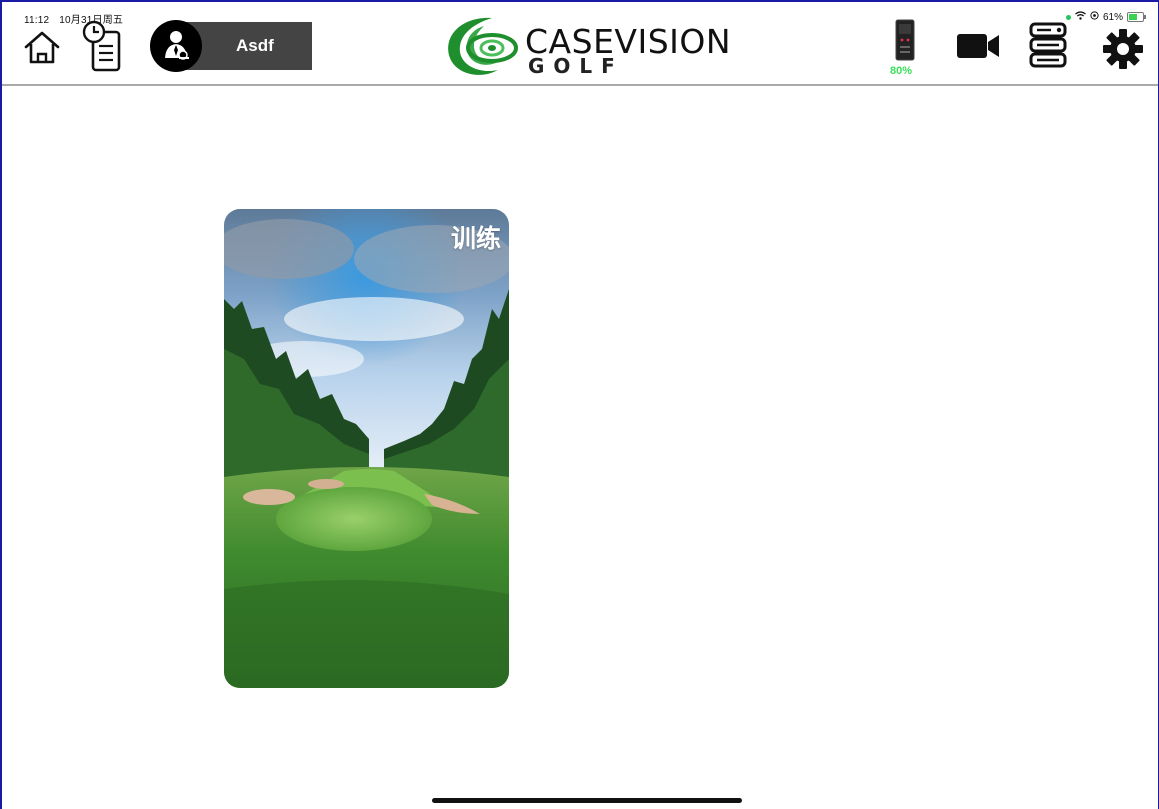  I want to click on training-card: 训练, so click(366, 448).